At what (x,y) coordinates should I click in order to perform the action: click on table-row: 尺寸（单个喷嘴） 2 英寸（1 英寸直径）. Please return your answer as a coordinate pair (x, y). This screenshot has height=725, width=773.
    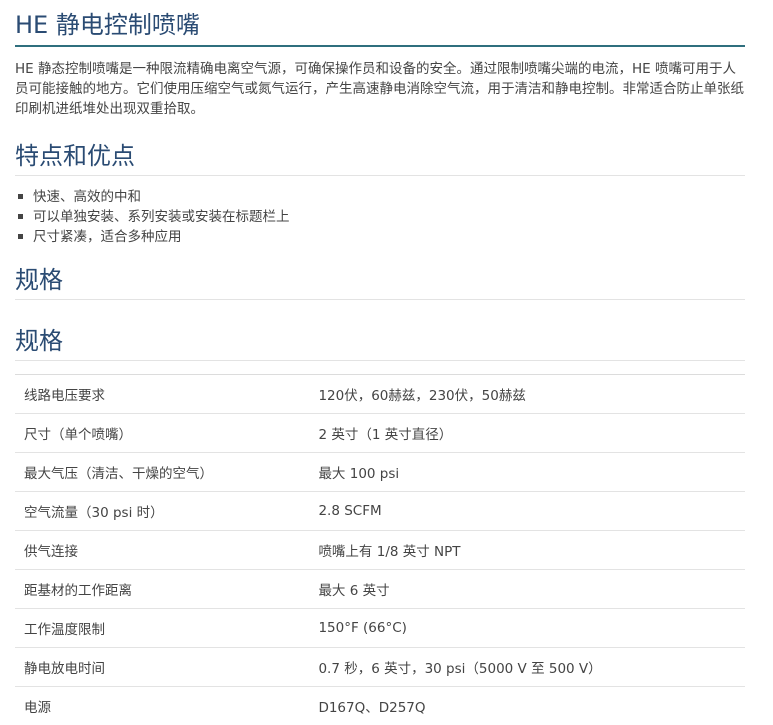
    Looking at the image, I should click on (380, 433).